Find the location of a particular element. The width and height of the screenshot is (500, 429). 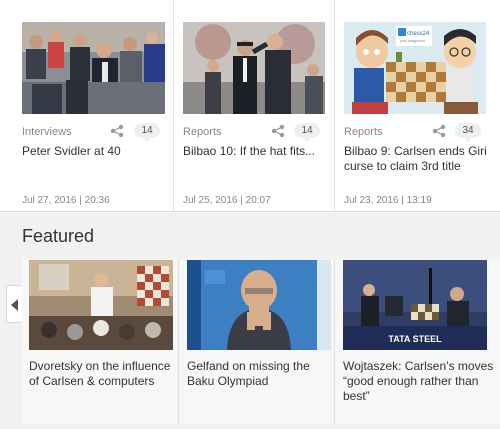

article-thumbnail: chess24 your playground is located at coordinates (415, 68).